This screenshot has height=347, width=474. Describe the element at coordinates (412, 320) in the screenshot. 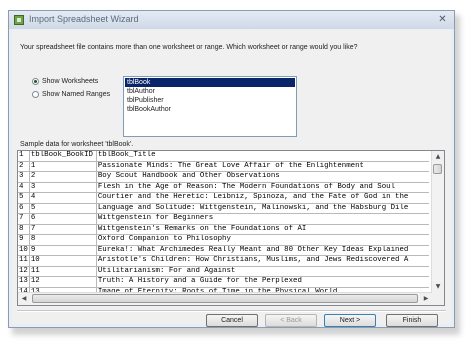

I see `finish-button: Finish` at that location.